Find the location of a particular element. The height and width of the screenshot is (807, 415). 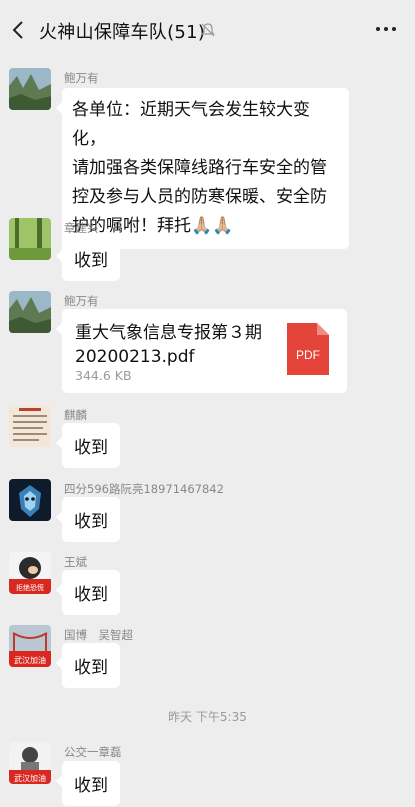

pdf-file-icon: PDF is located at coordinates (308, 349).